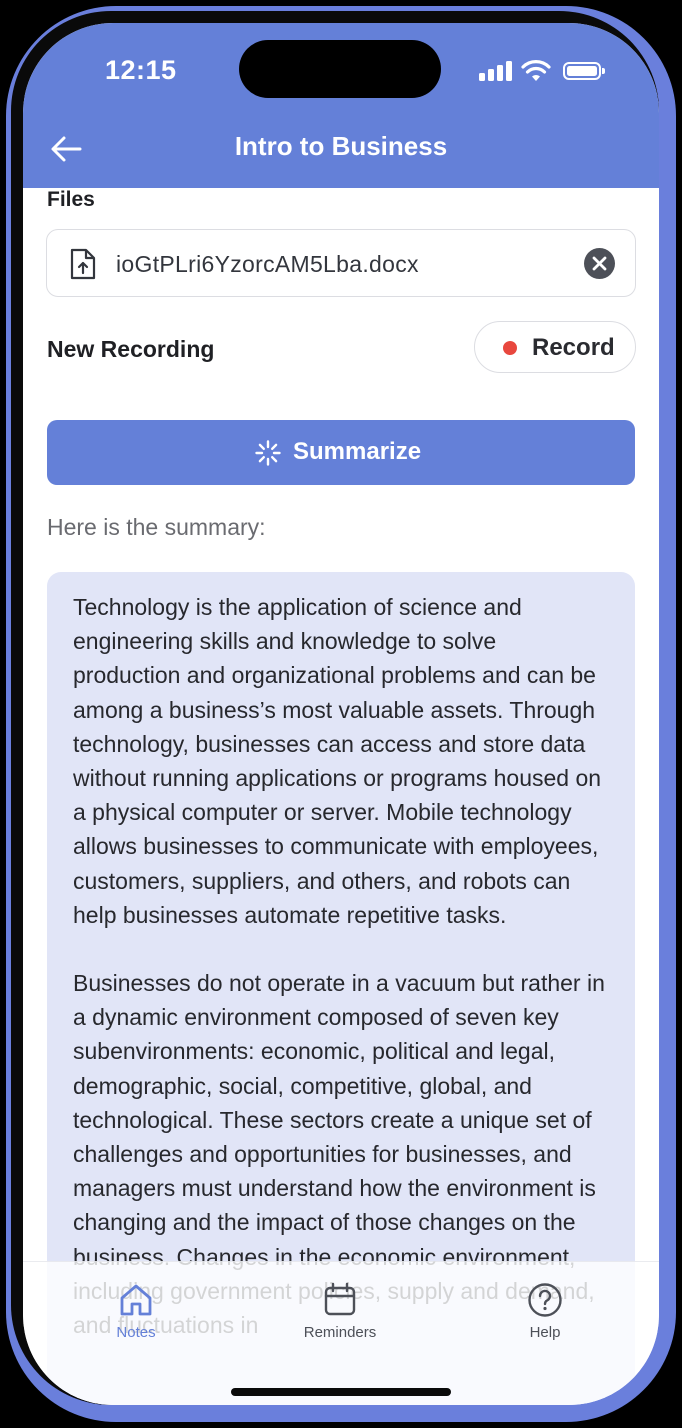 The width and height of the screenshot is (682, 1428). What do you see at coordinates (536, 70) in the screenshot?
I see `wifi-icon` at bounding box center [536, 70].